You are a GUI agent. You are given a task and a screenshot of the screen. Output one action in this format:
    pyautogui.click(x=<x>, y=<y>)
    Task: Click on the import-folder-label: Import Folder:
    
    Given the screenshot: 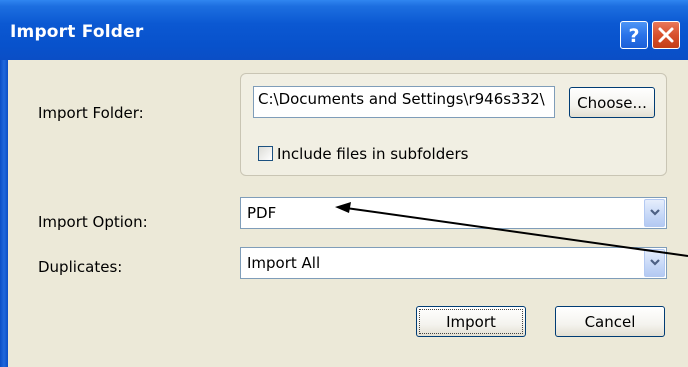 What is the action you would take?
    pyautogui.click(x=91, y=113)
    